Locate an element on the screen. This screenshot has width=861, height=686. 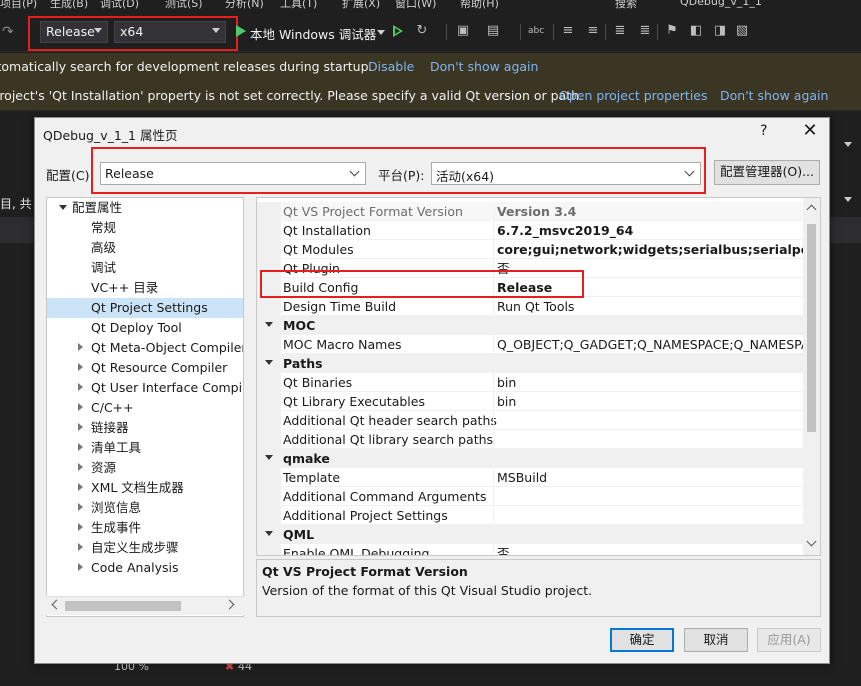
property-row: Qt VS Project Format Version Version 3.4 is located at coordinates (530, 211).